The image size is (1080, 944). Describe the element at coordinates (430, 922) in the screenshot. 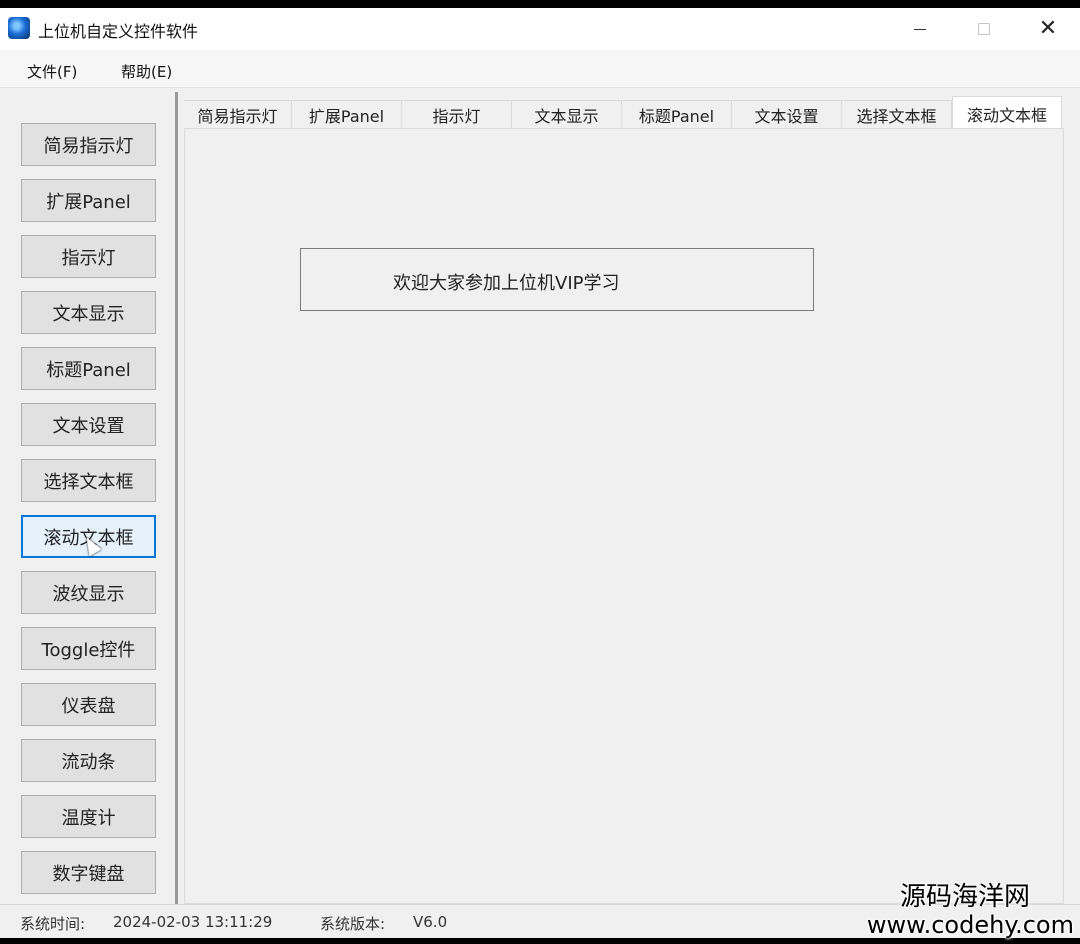

I see `system-version-value: V6.0` at that location.